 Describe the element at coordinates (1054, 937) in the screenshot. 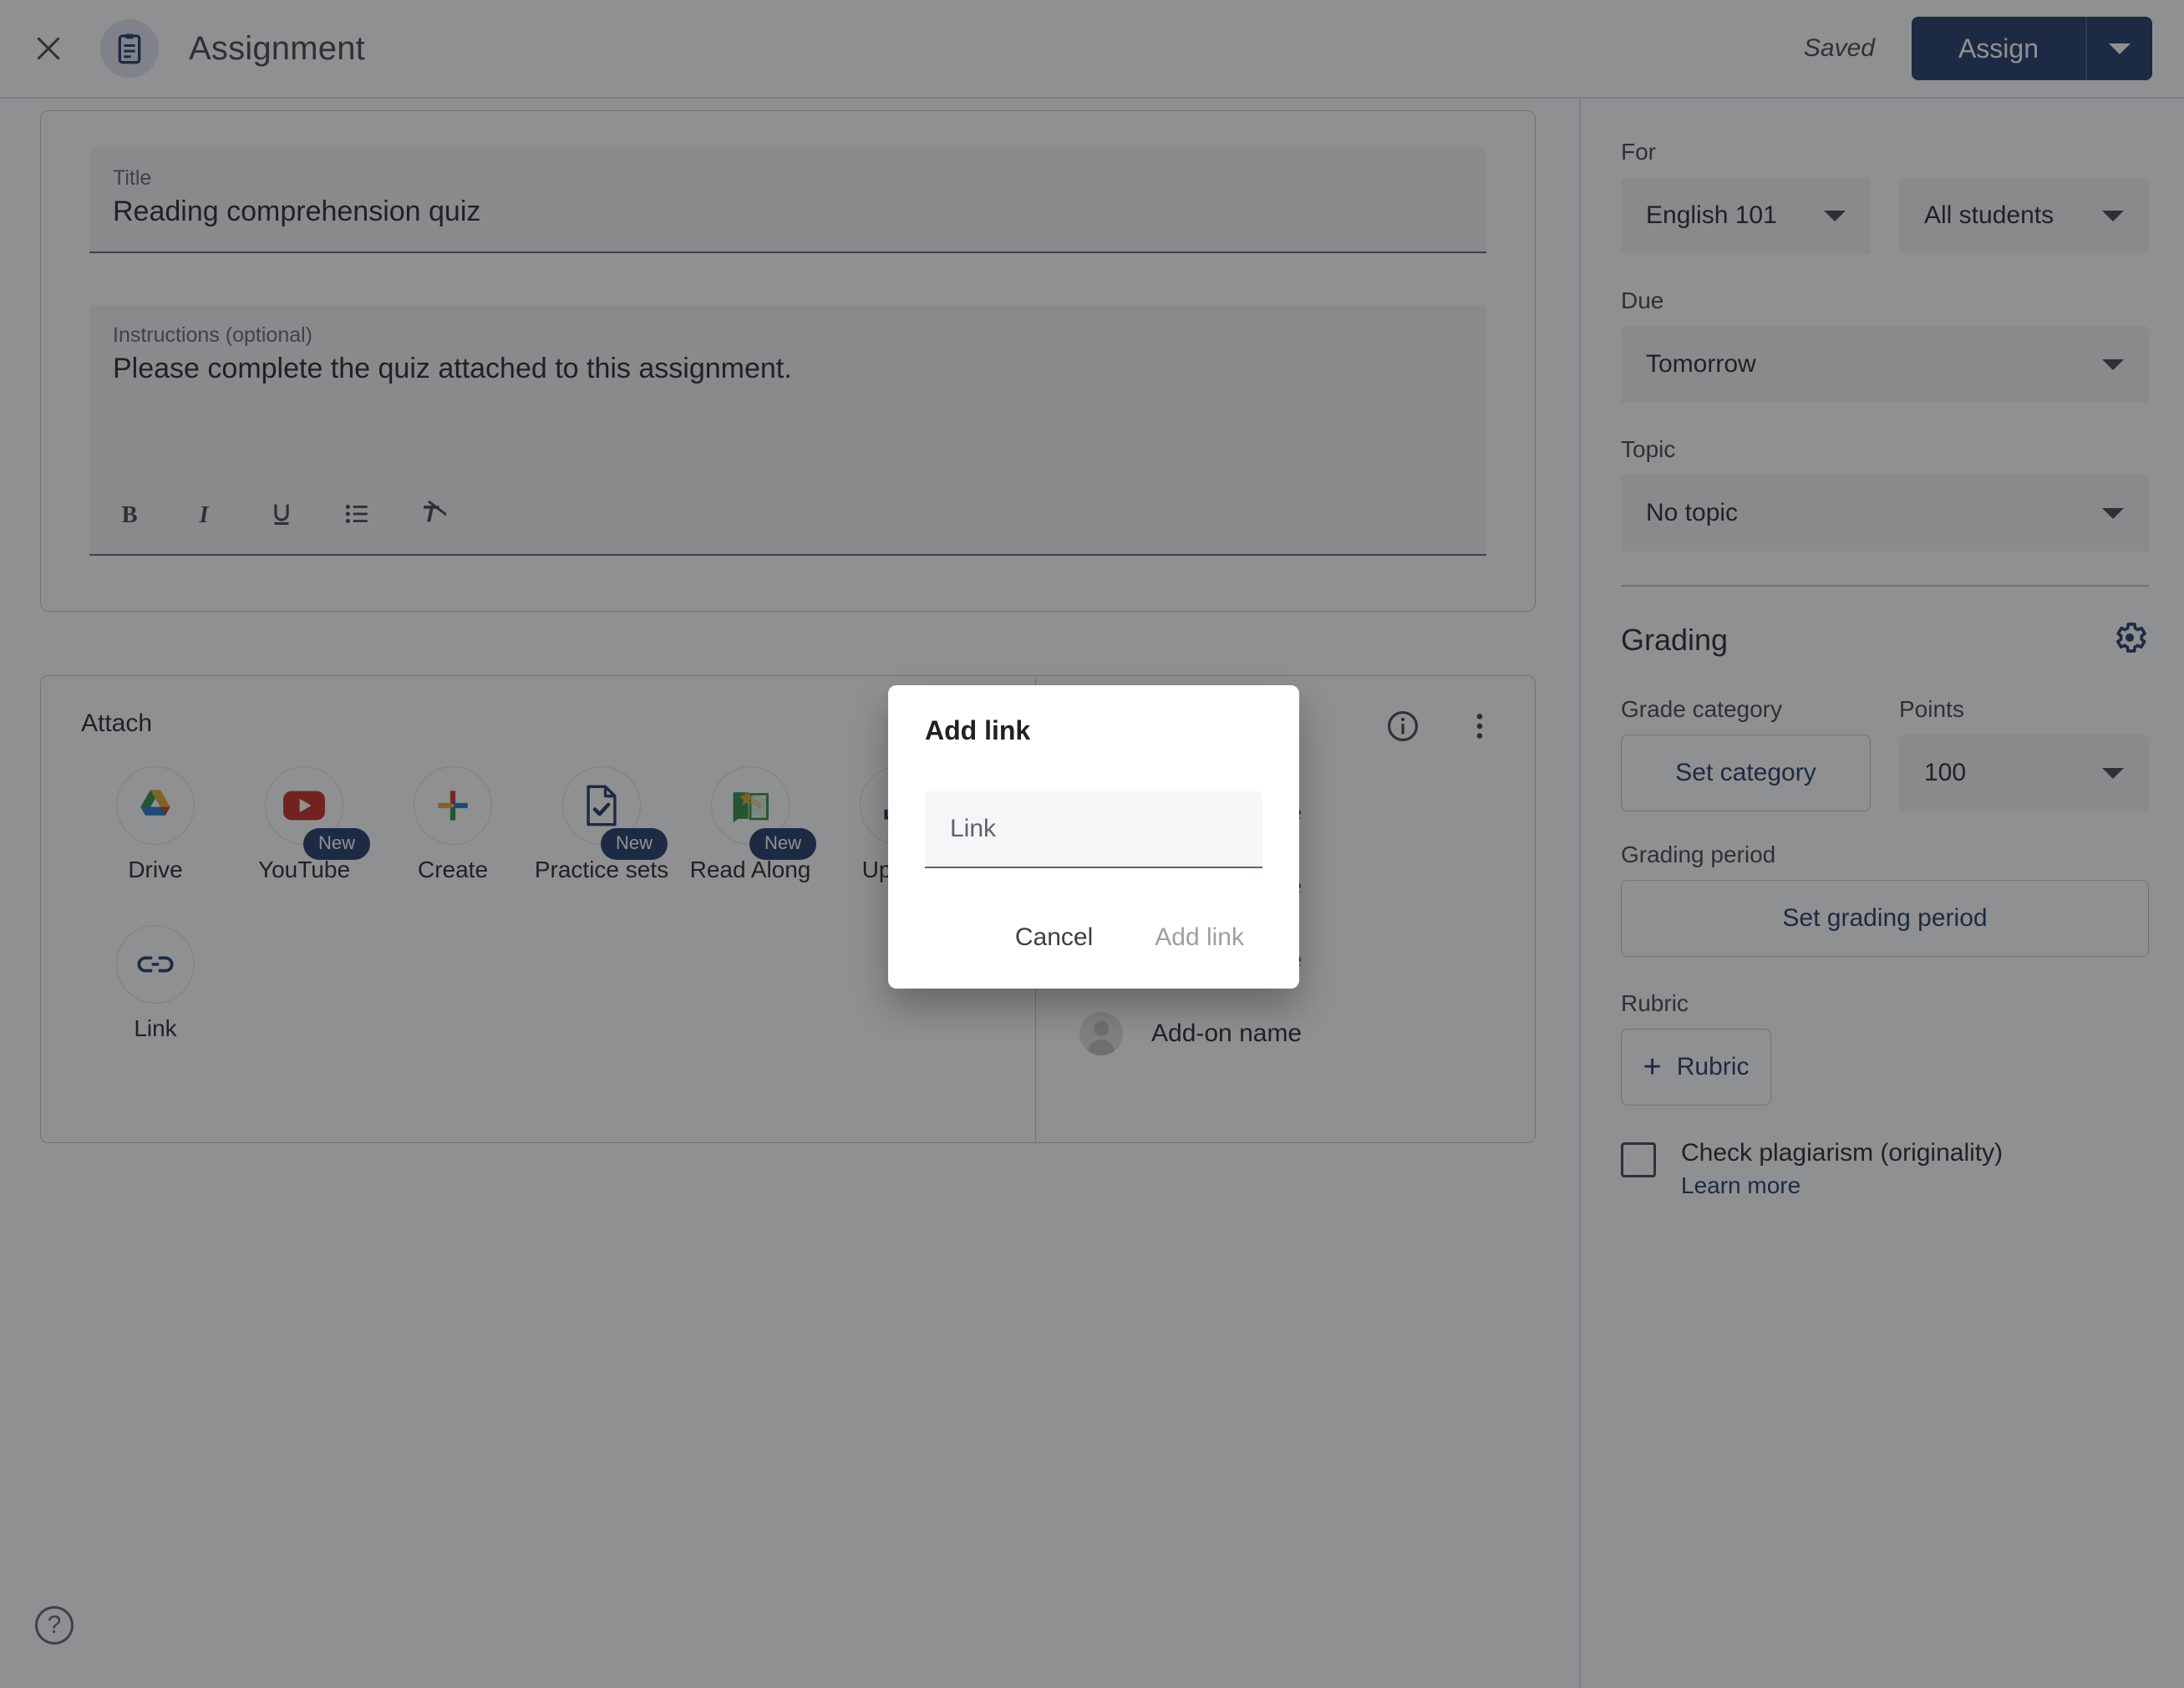

I see `cancel-button: Cancel` at that location.